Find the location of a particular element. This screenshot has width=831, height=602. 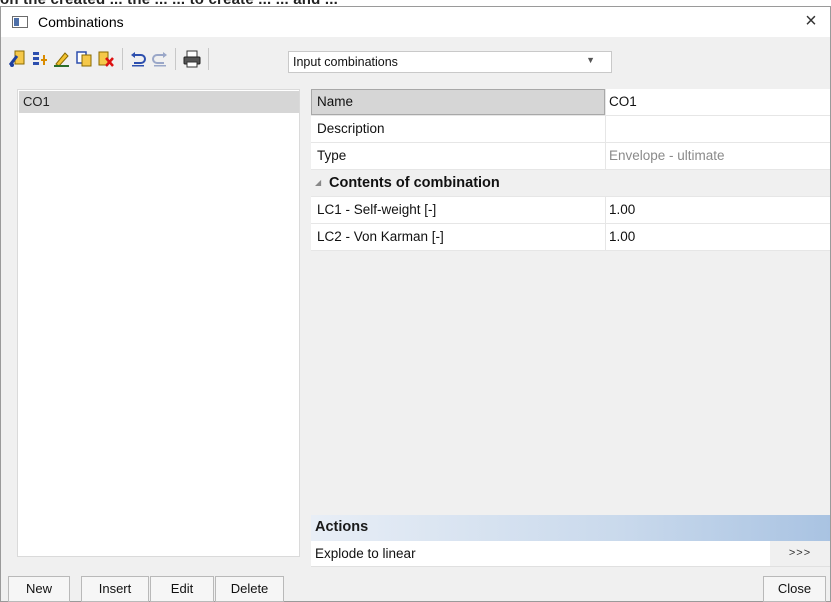

toolbar: Input combinations ▼ is located at coordinates (415, 60).